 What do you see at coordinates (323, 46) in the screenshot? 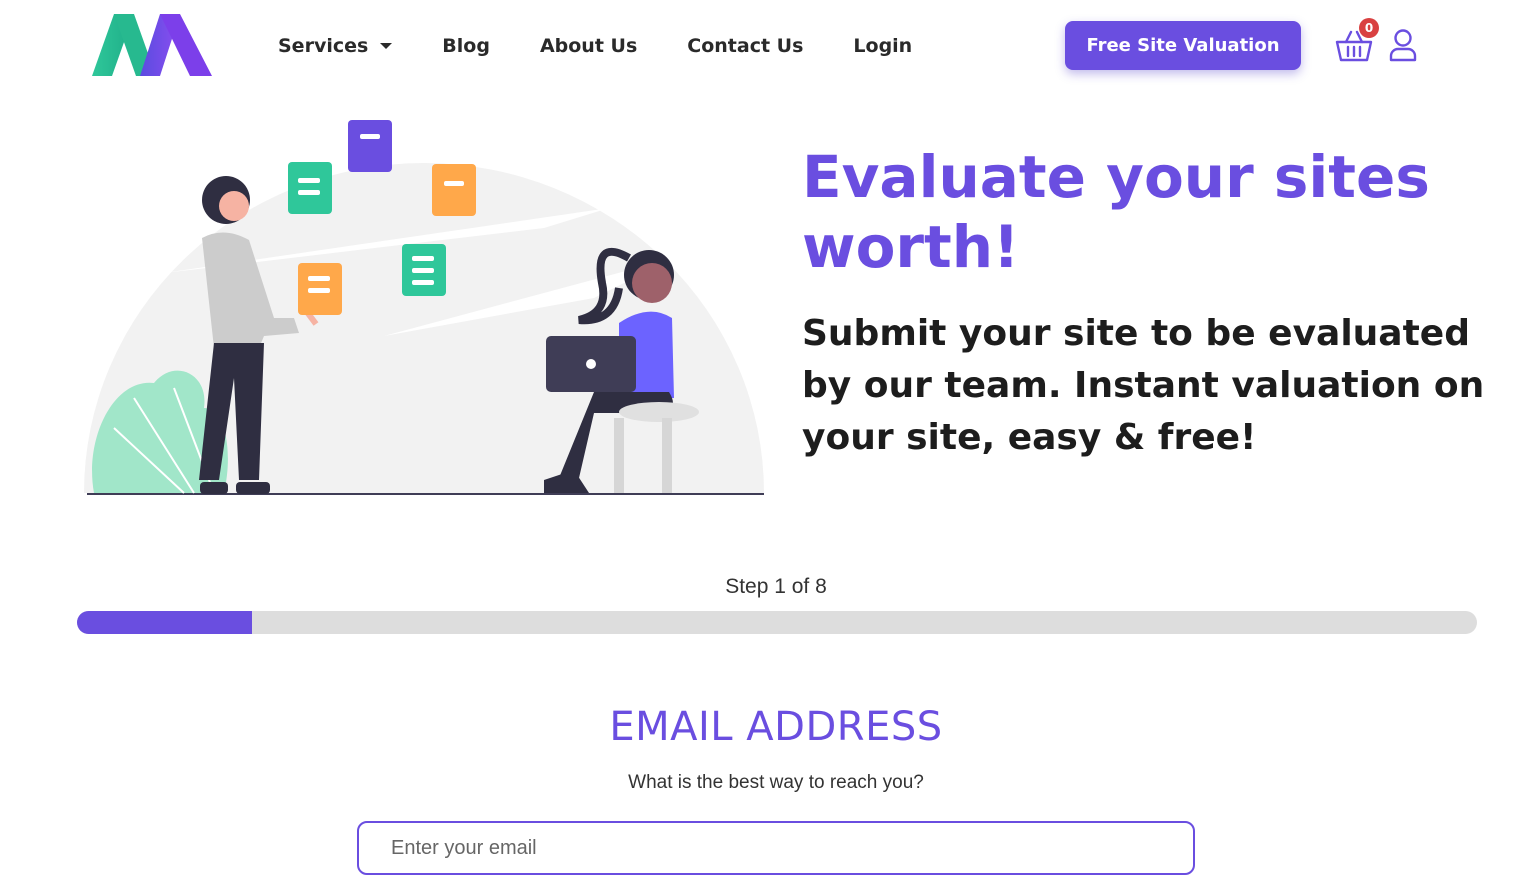
I see `nav-item-label: Services` at bounding box center [323, 46].